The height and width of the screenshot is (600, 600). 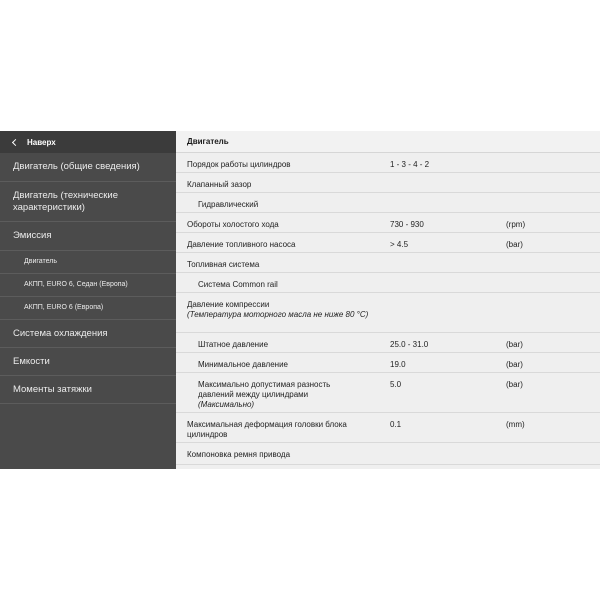 I want to click on row-value: 0.1, so click(x=396, y=424).